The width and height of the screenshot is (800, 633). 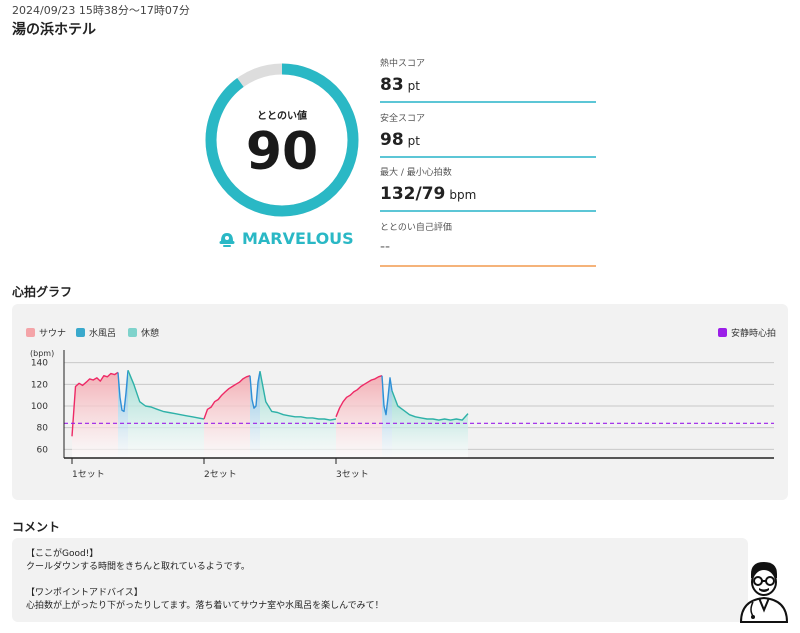 I want to click on stat-heat-score: 熱中スコア 83 pt, so click(x=488, y=79).